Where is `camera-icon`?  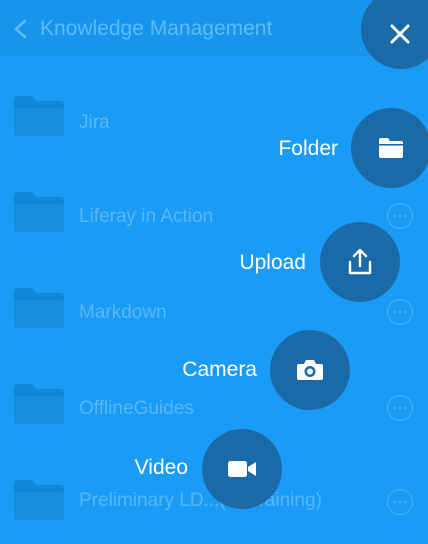
camera-icon is located at coordinates (310, 370).